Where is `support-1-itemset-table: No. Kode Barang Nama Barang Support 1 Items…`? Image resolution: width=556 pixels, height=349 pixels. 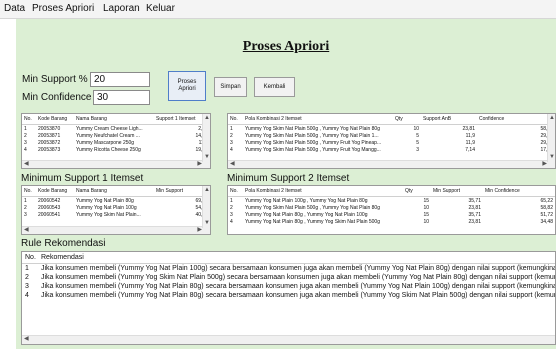
support-1-itemset-table: No. Kode Barang Nama Barang Support 1 Items… is located at coordinates (116, 141).